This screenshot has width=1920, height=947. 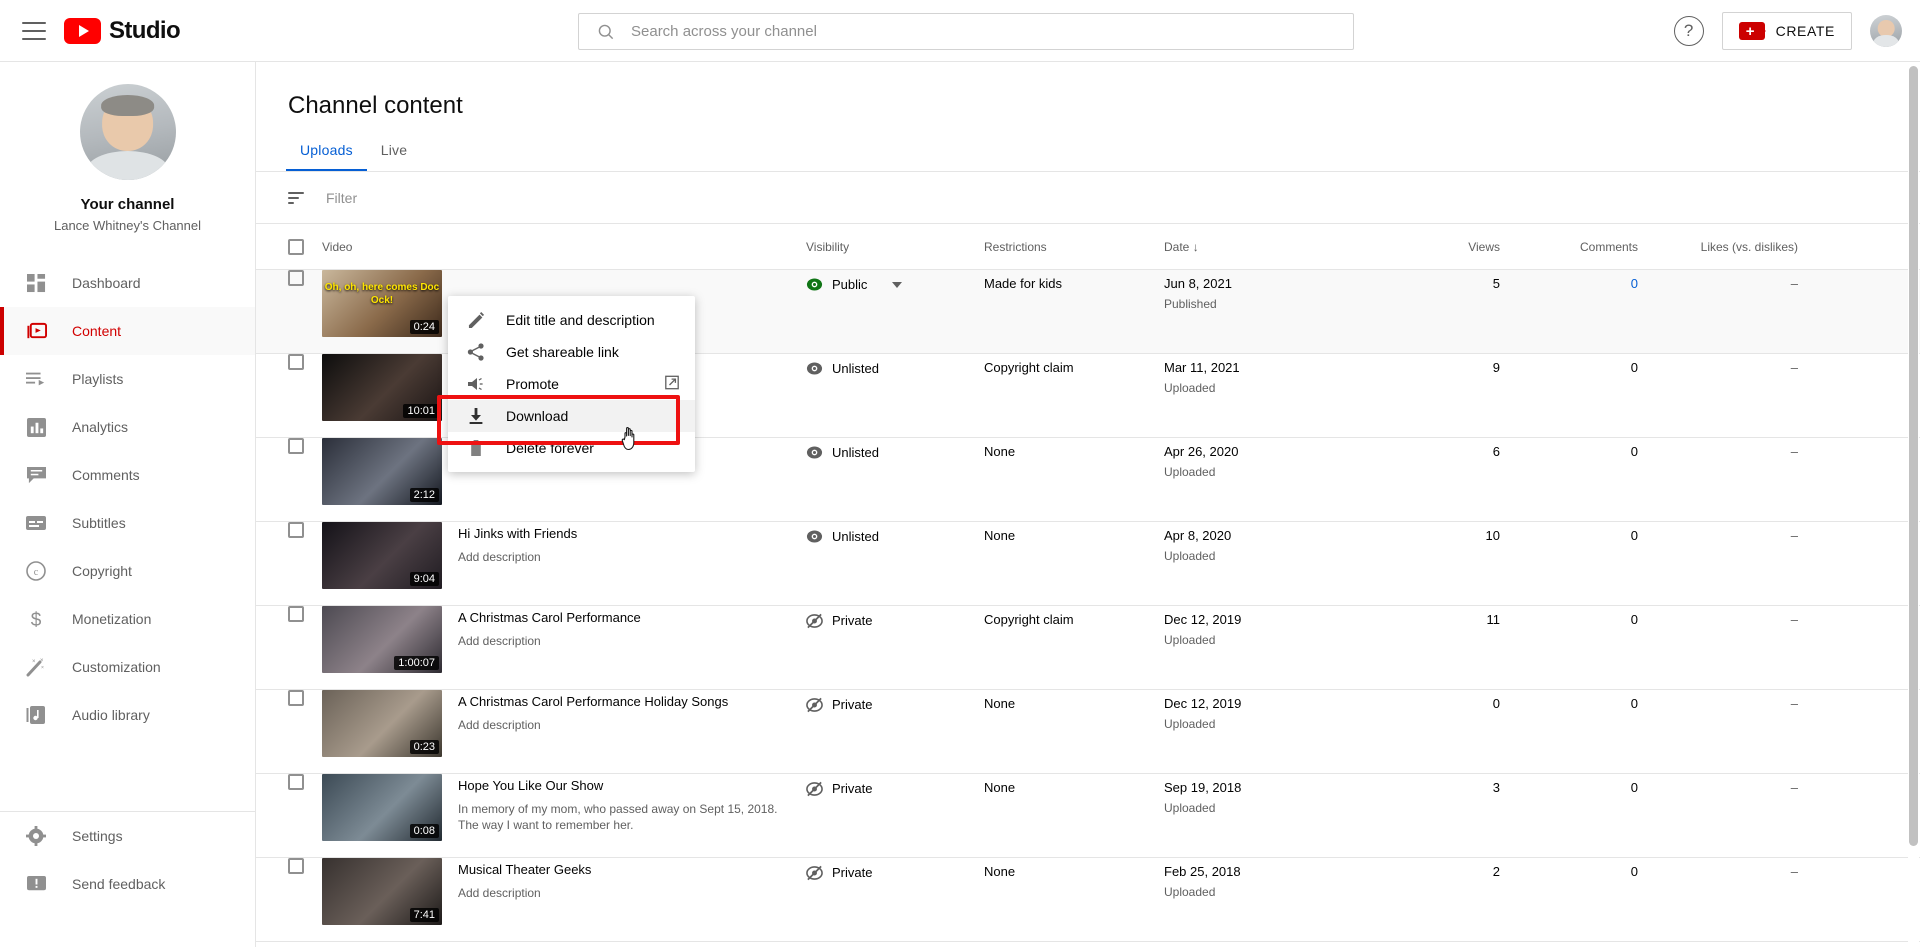 I want to click on date-cell: Apr 26, 2020 Uploaded, so click(x=1276, y=458).